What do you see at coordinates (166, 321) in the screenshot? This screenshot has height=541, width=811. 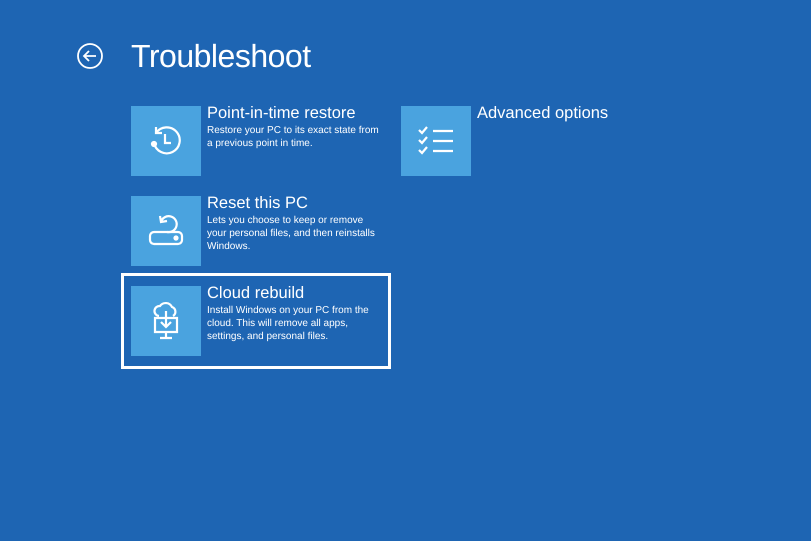 I see `cloud-download-monitor-icon` at bounding box center [166, 321].